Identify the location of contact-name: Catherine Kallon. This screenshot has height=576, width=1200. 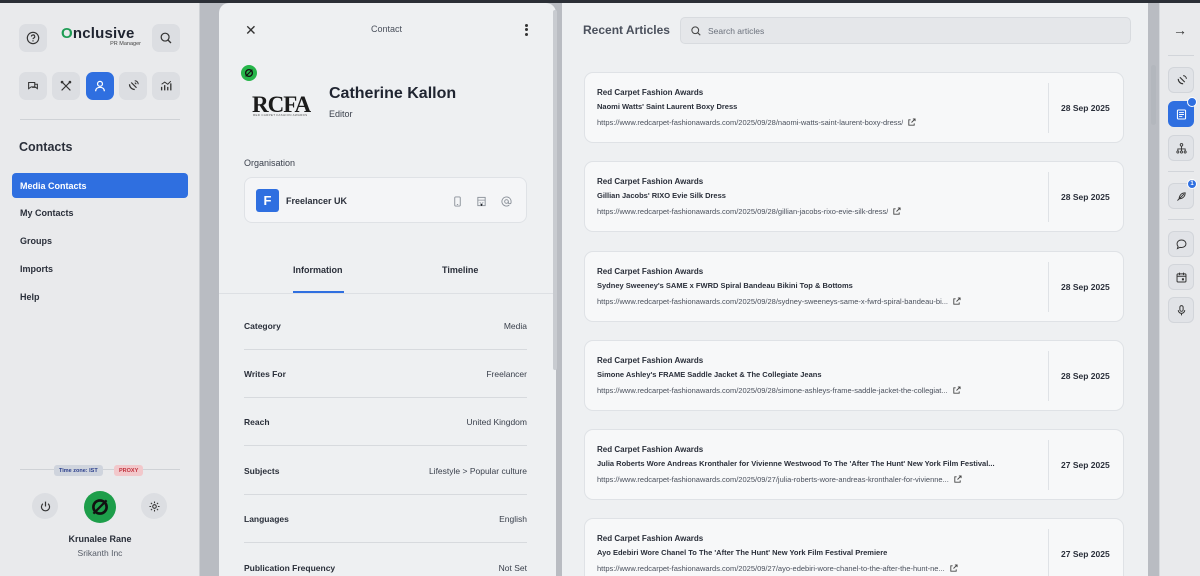
(393, 93).